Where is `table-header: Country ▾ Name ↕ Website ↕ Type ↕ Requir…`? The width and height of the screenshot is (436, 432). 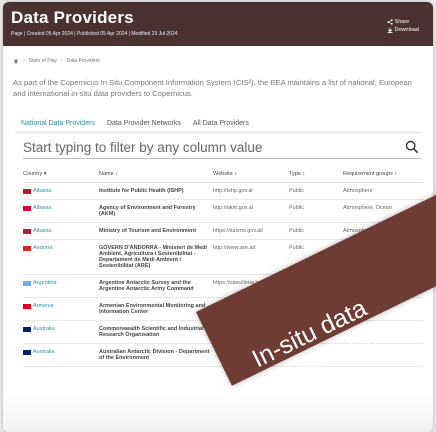 table-header: Country ▾ Name ↕ Website ↕ Type ↕ Requir… is located at coordinates (223, 174).